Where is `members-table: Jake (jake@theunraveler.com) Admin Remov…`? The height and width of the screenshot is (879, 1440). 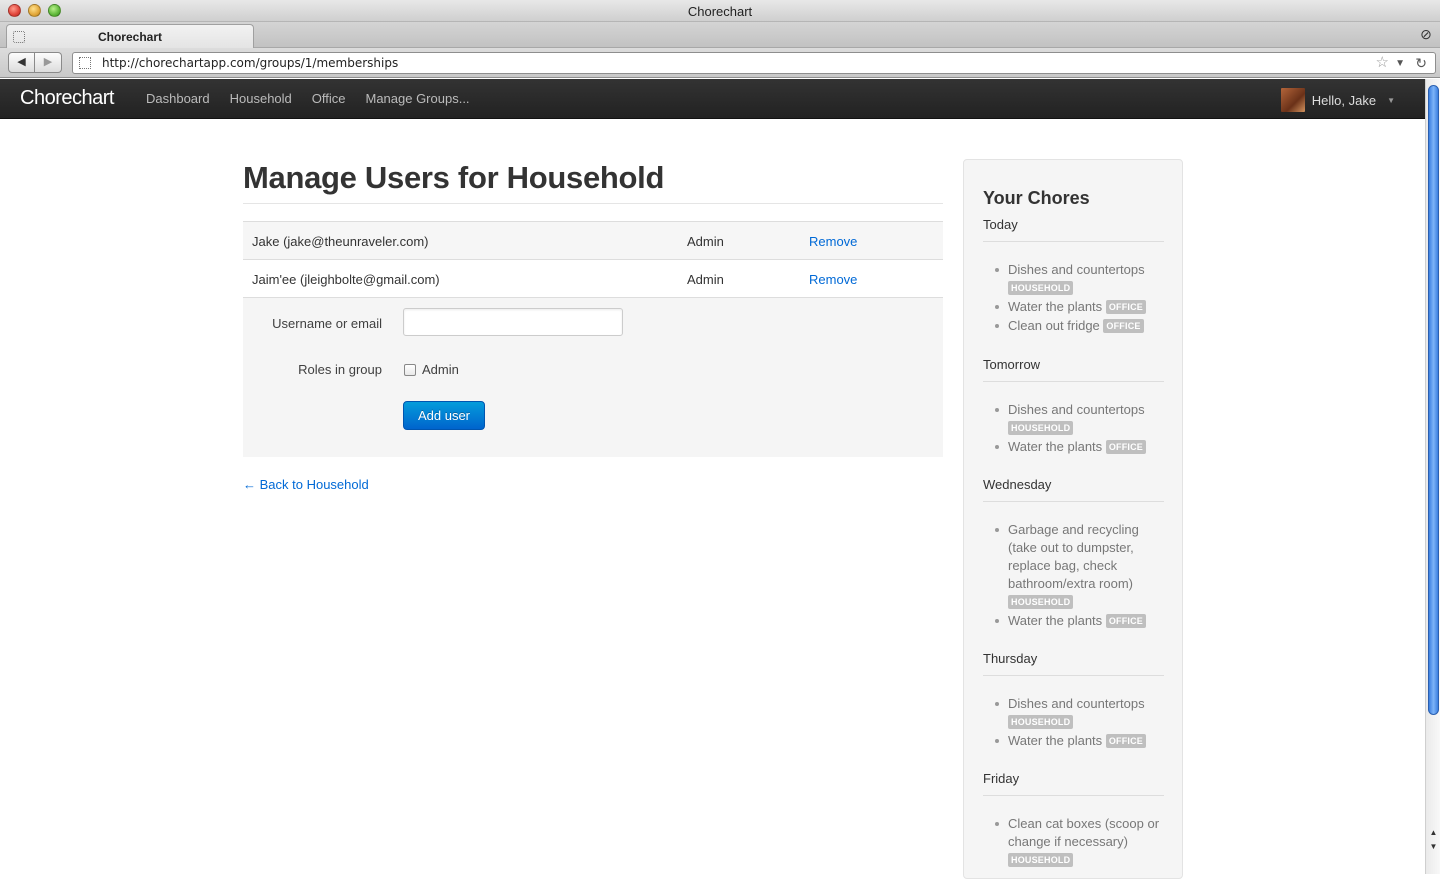 members-table: Jake (jake@theunraveler.com) Admin Remov… is located at coordinates (593, 259).